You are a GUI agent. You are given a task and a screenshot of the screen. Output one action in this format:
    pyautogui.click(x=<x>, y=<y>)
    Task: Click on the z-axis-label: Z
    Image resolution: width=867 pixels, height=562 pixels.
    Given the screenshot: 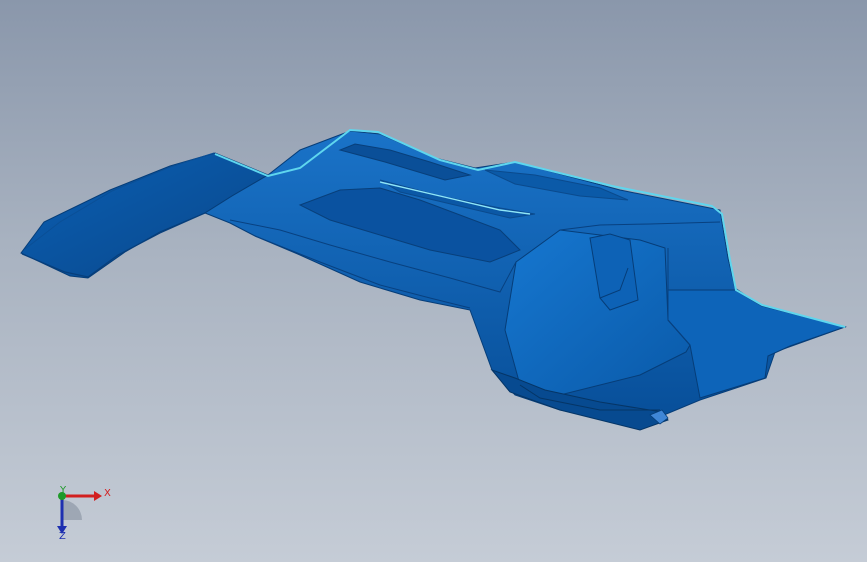 What is the action you would take?
    pyautogui.click(x=62, y=536)
    